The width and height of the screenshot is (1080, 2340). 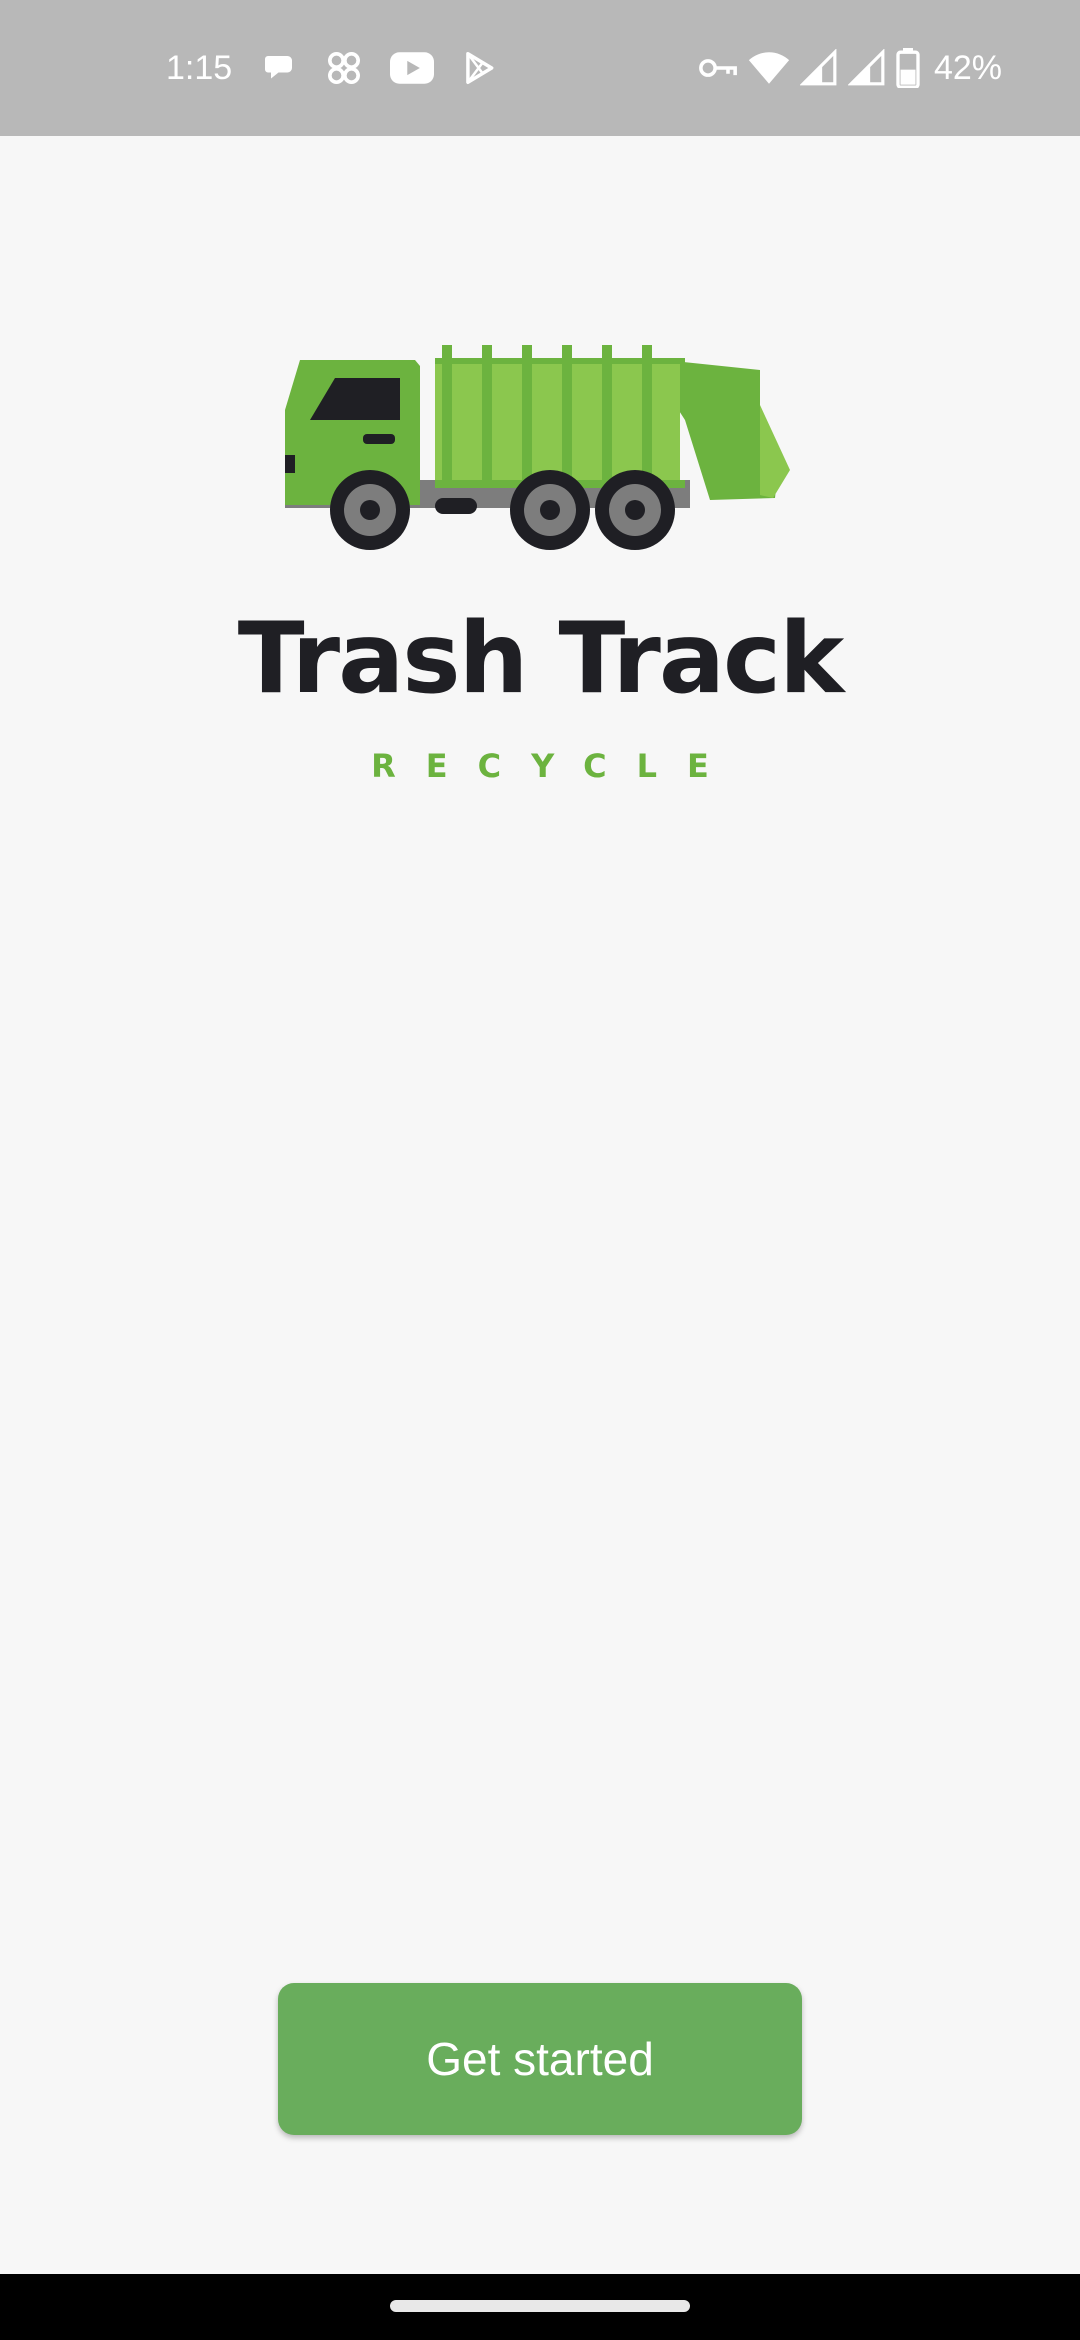 What do you see at coordinates (412, 68) in the screenshot?
I see `youtube-icon` at bounding box center [412, 68].